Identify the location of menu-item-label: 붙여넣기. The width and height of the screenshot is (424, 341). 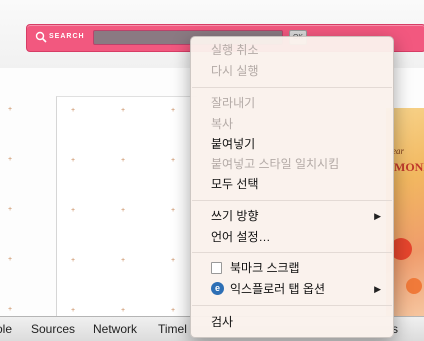
(233, 144).